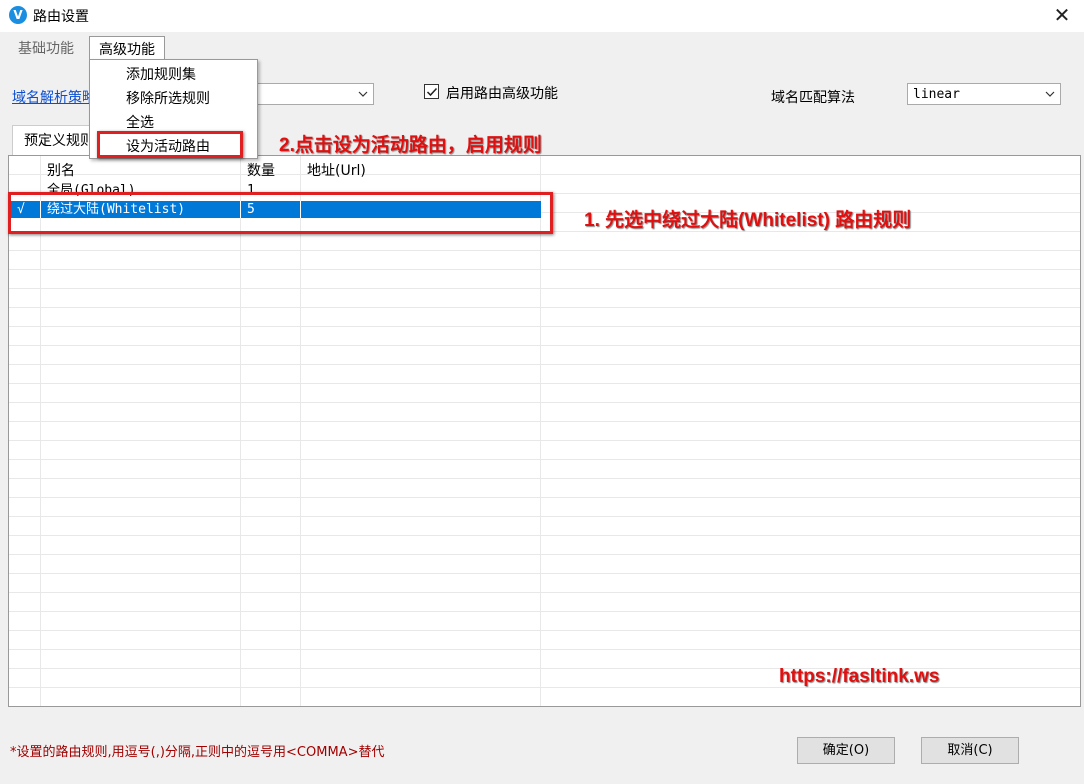 Image resolution: width=1084 pixels, height=784 pixels. Describe the element at coordinates (61, 17) in the screenshot. I see `window-title: 路由设置` at that location.